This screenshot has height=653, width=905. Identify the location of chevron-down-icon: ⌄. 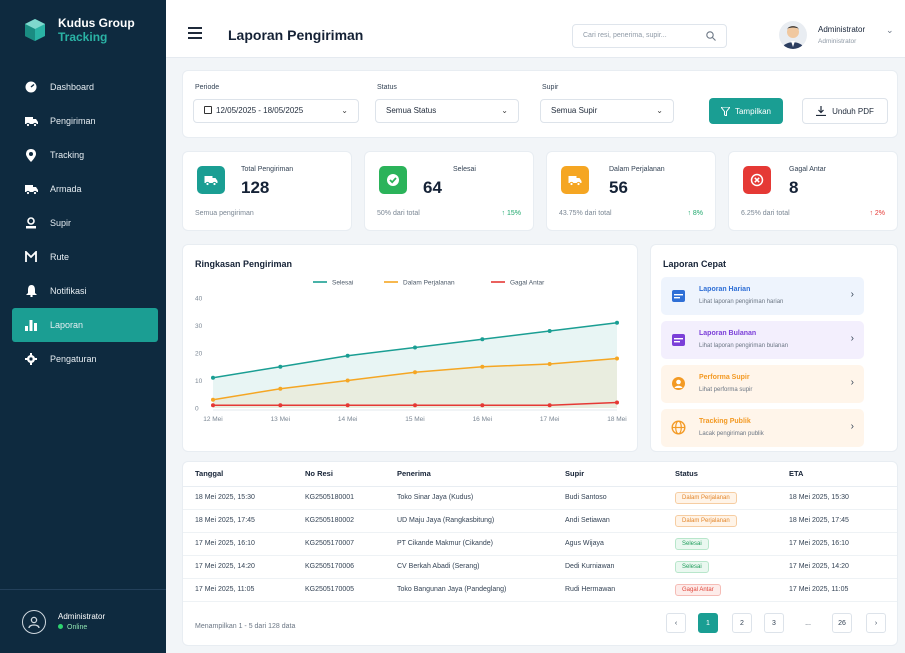
(890, 30).